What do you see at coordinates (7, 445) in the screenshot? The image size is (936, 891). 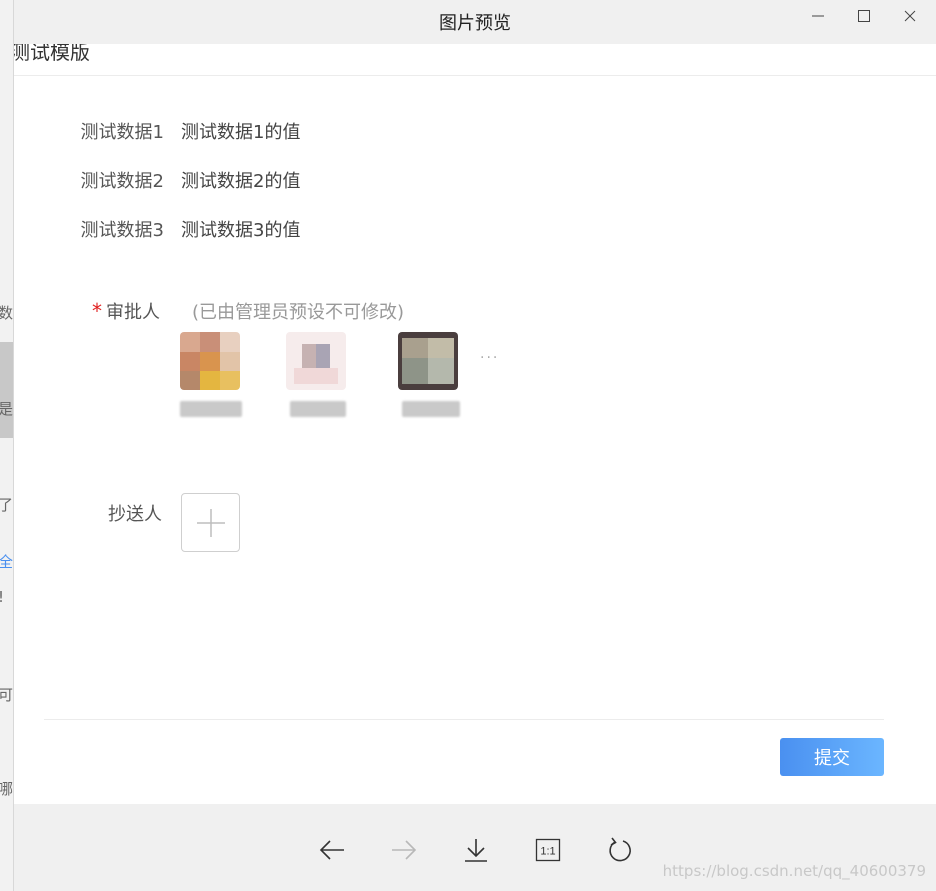 I see `background-window-strip: 数 是 了 全 ! 可 哪` at bounding box center [7, 445].